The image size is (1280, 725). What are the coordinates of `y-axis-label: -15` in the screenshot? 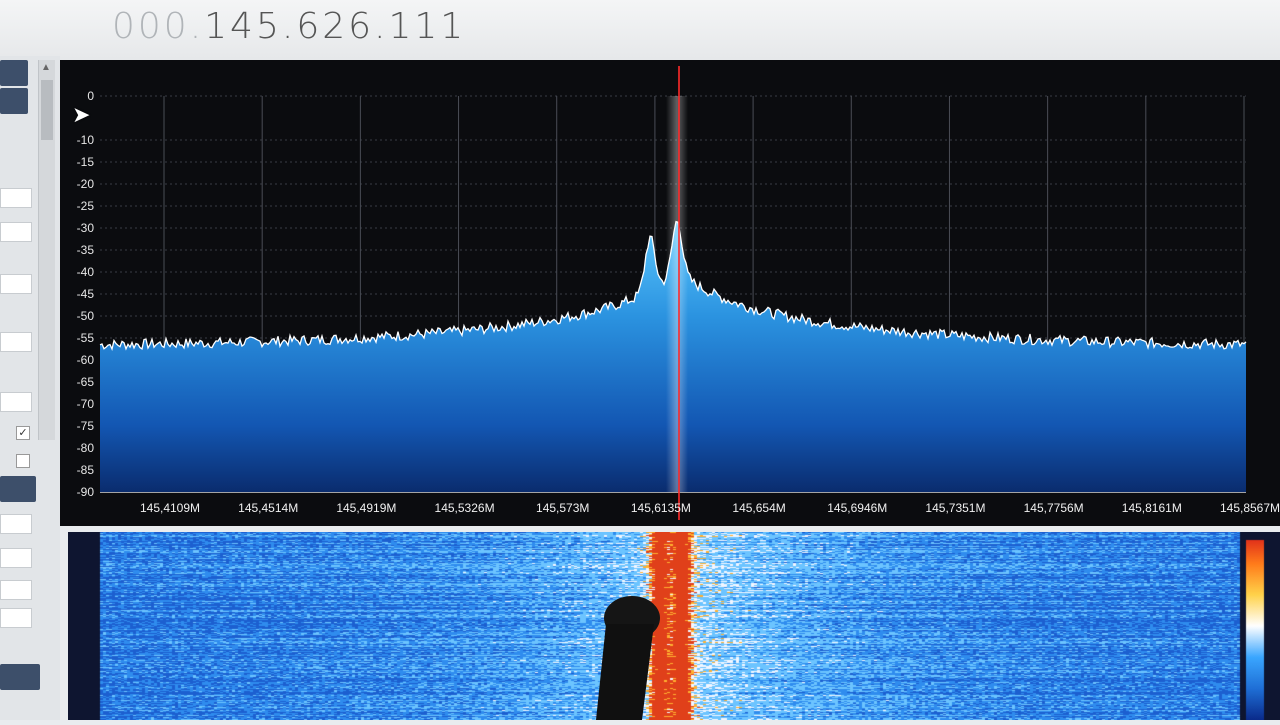 It's located at (86, 162).